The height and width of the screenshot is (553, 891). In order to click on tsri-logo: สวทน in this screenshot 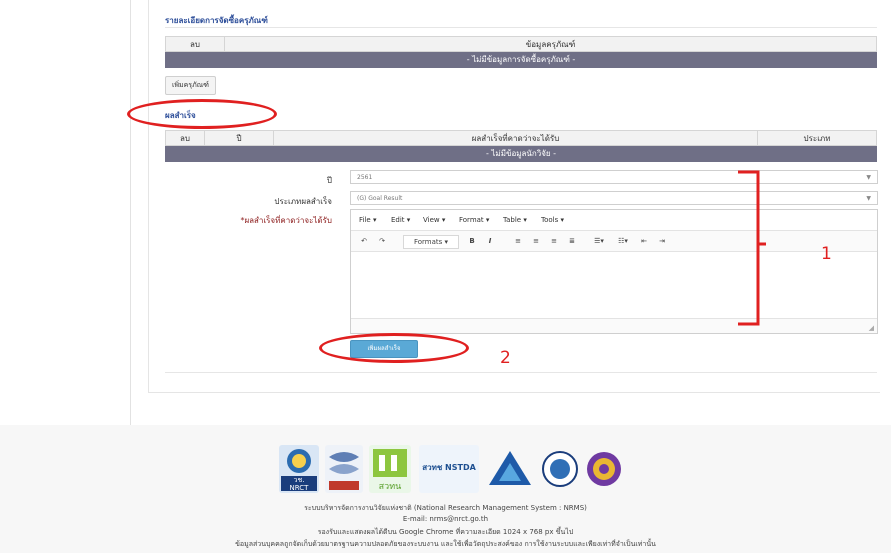, I will do `click(390, 469)`.